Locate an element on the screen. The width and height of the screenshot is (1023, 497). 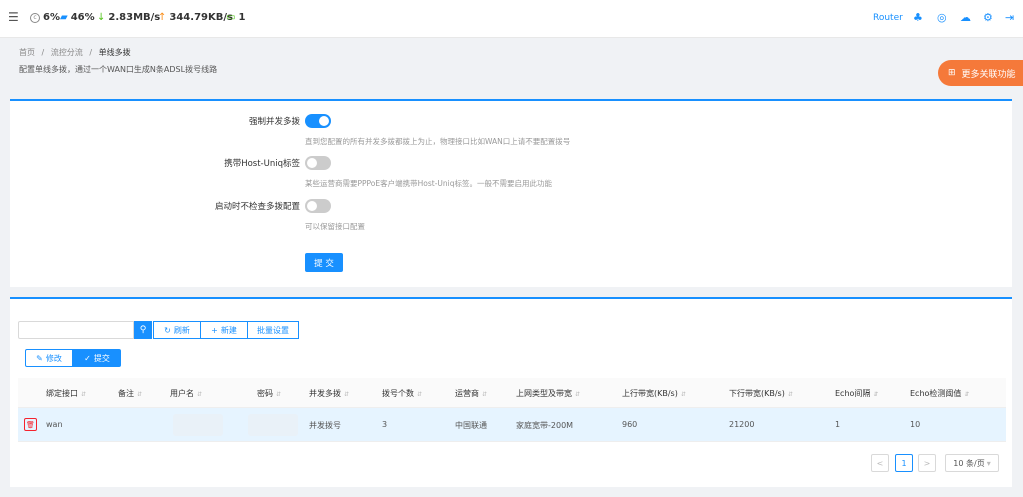
batch-settings-button: 批量设置 is located at coordinates (273, 330).